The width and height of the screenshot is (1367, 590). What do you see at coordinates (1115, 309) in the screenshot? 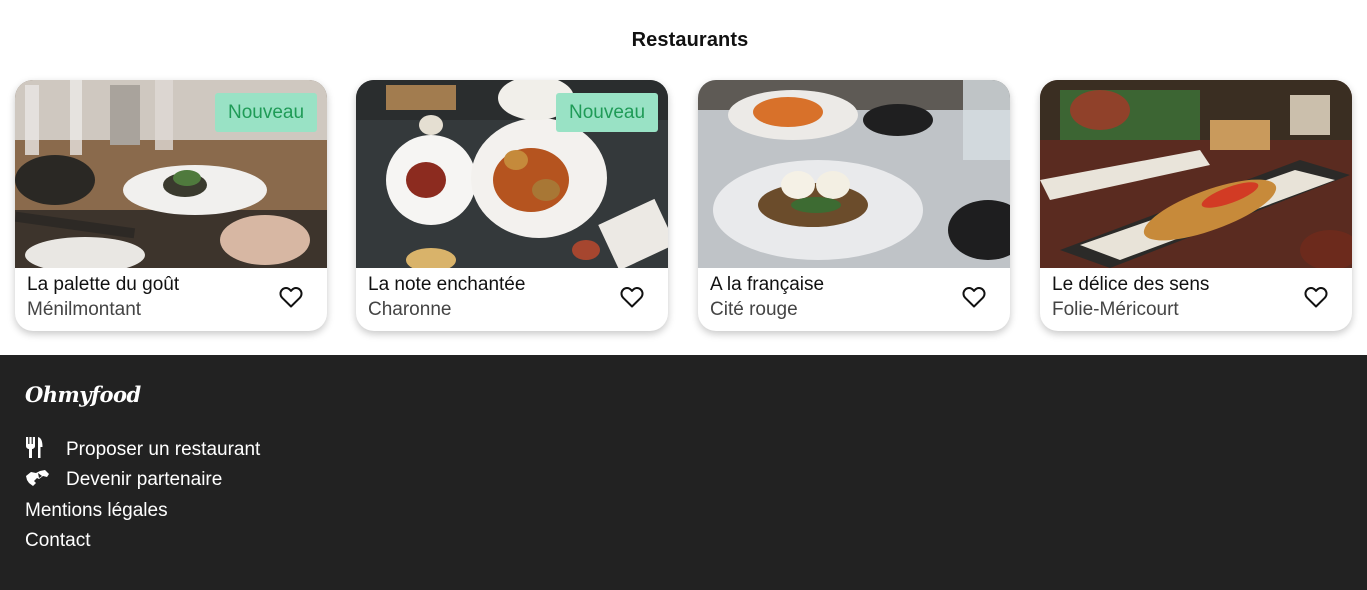
I see `restaurant-neighborhood: Folie-Méricourt` at bounding box center [1115, 309].